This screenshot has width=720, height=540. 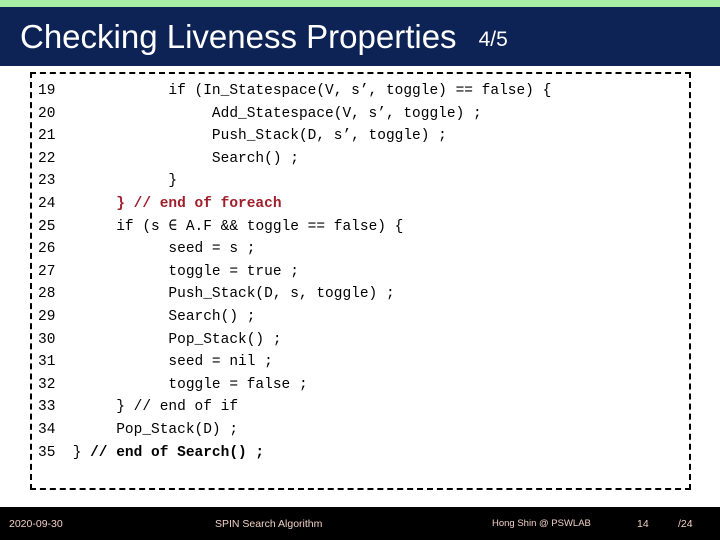 I want to click on footer-subject: SPIN Search Algorithm, so click(x=269, y=524).